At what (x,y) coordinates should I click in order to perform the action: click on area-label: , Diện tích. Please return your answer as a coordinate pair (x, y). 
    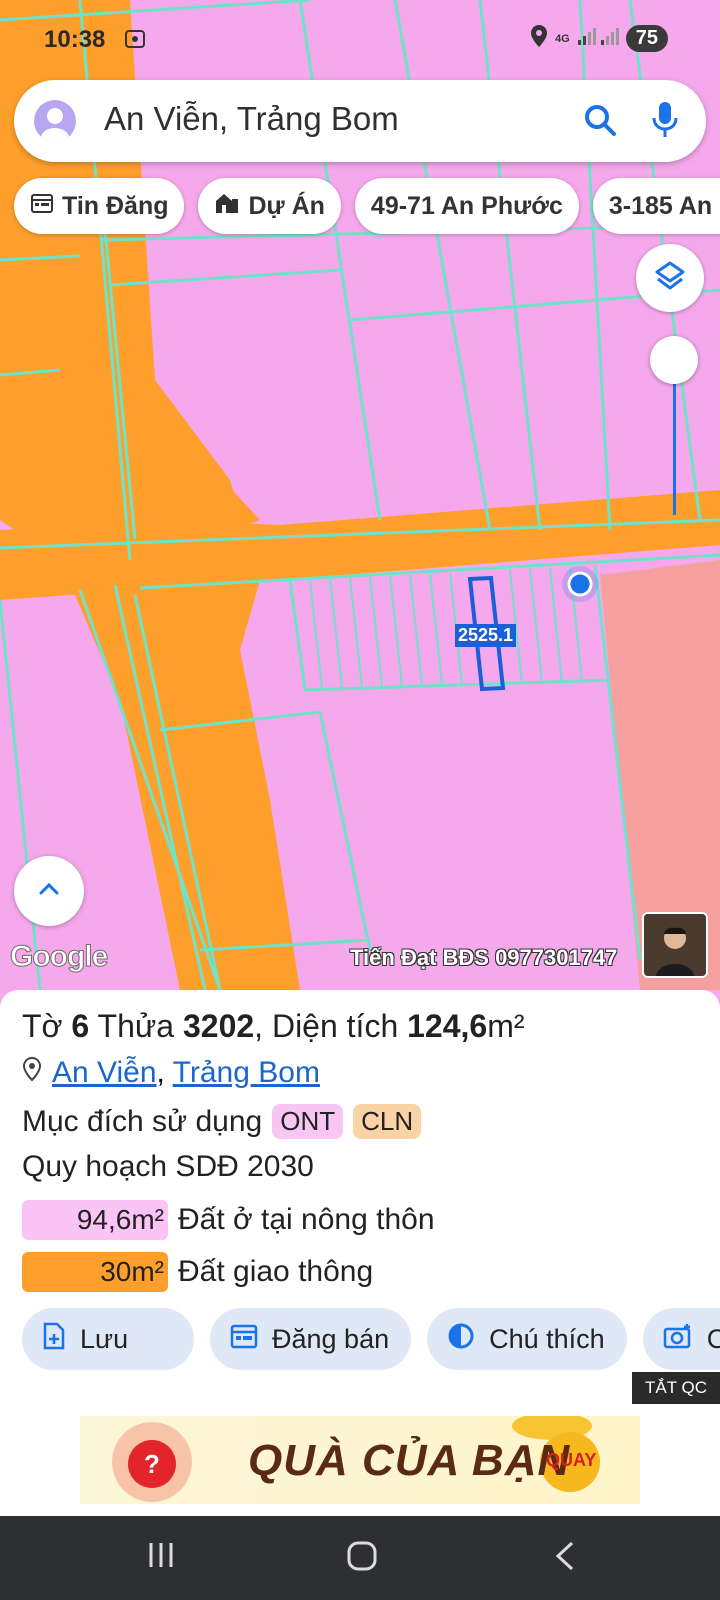
    Looking at the image, I should click on (326, 1026).